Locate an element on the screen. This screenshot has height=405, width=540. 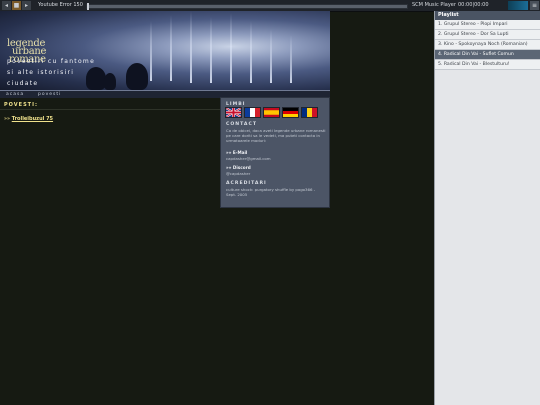
stop-icon: ■ is located at coordinates (16, 5).